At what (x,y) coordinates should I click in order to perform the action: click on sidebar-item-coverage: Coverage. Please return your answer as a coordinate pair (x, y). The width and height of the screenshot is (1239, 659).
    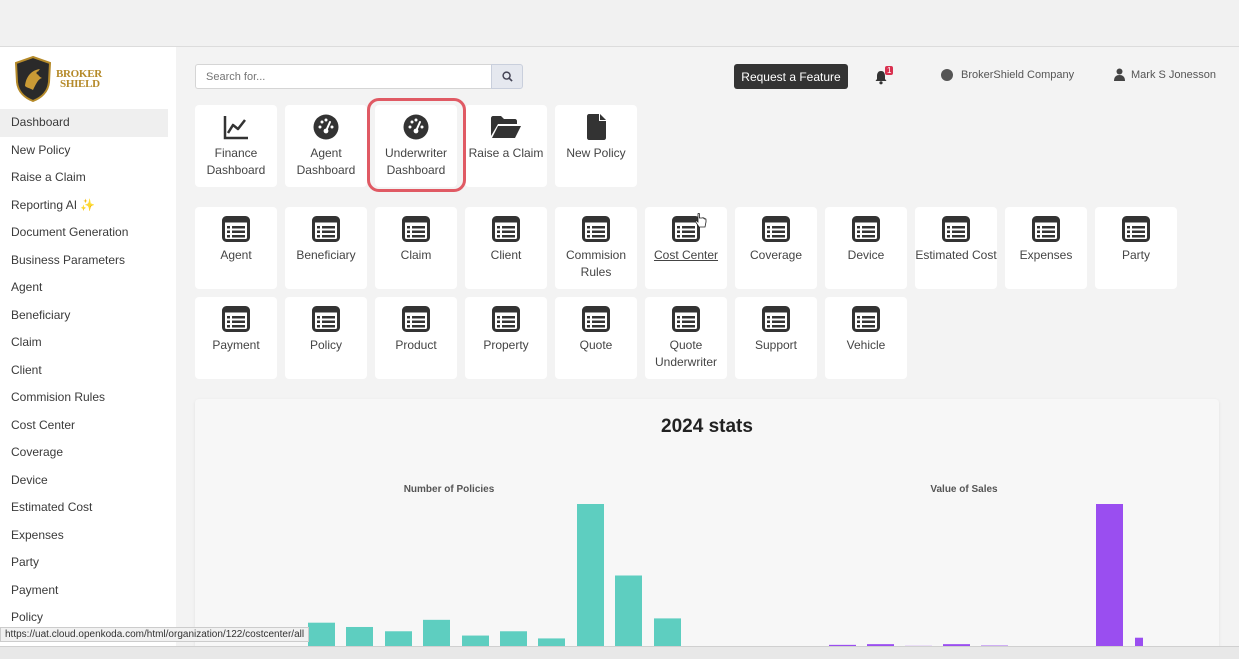
    Looking at the image, I should click on (88, 453).